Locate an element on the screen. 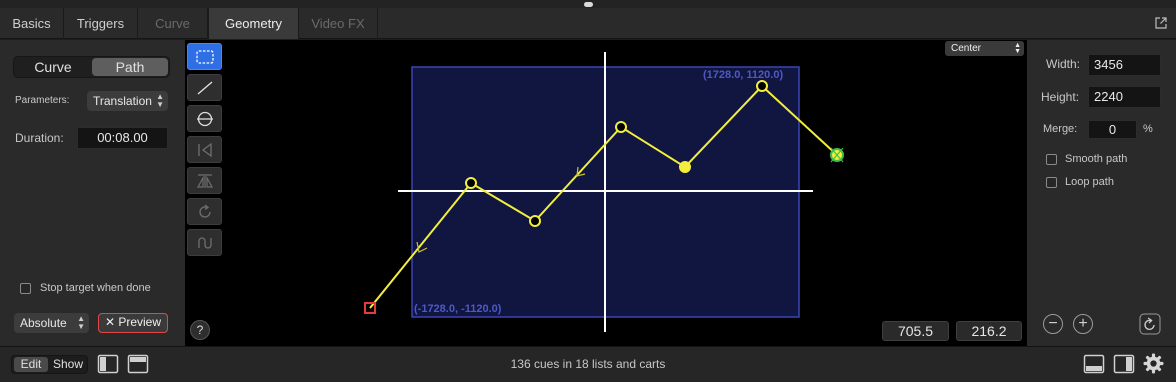 This screenshot has width=1176, height=382. drag-handle is located at coordinates (588, 4).